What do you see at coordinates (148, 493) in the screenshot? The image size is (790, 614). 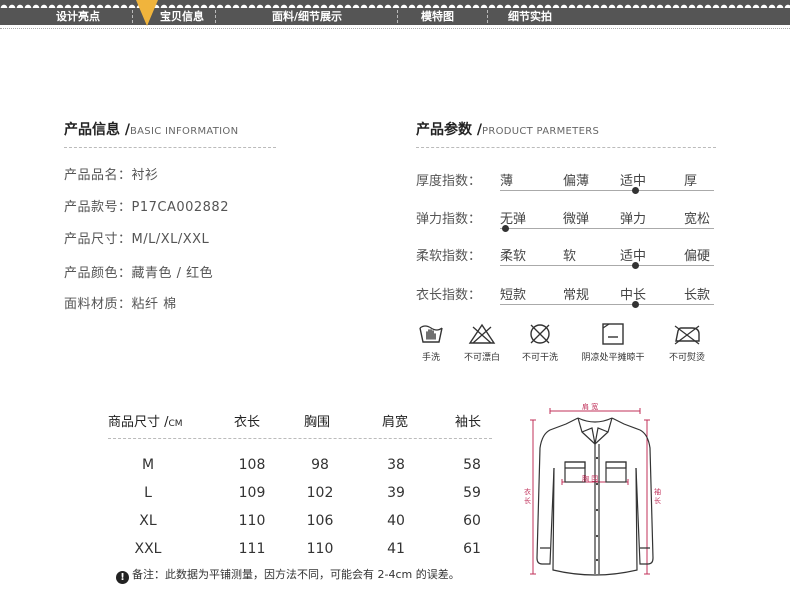 I see `size-cell: L` at bounding box center [148, 493].